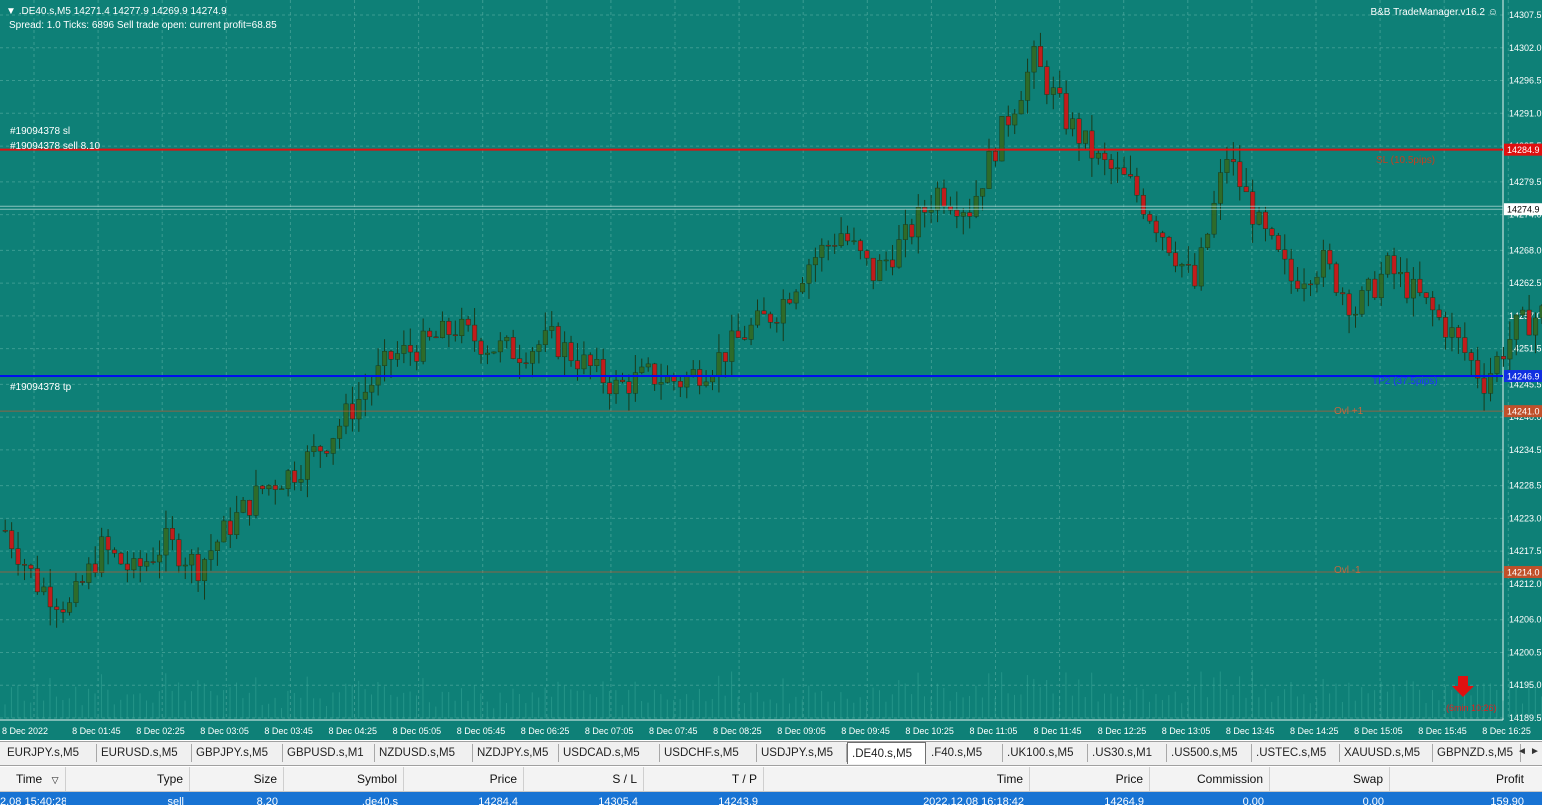  Describe the element at coordinates (1330, 779) in the screenshot. I see `col-swap: Swap` at that location.